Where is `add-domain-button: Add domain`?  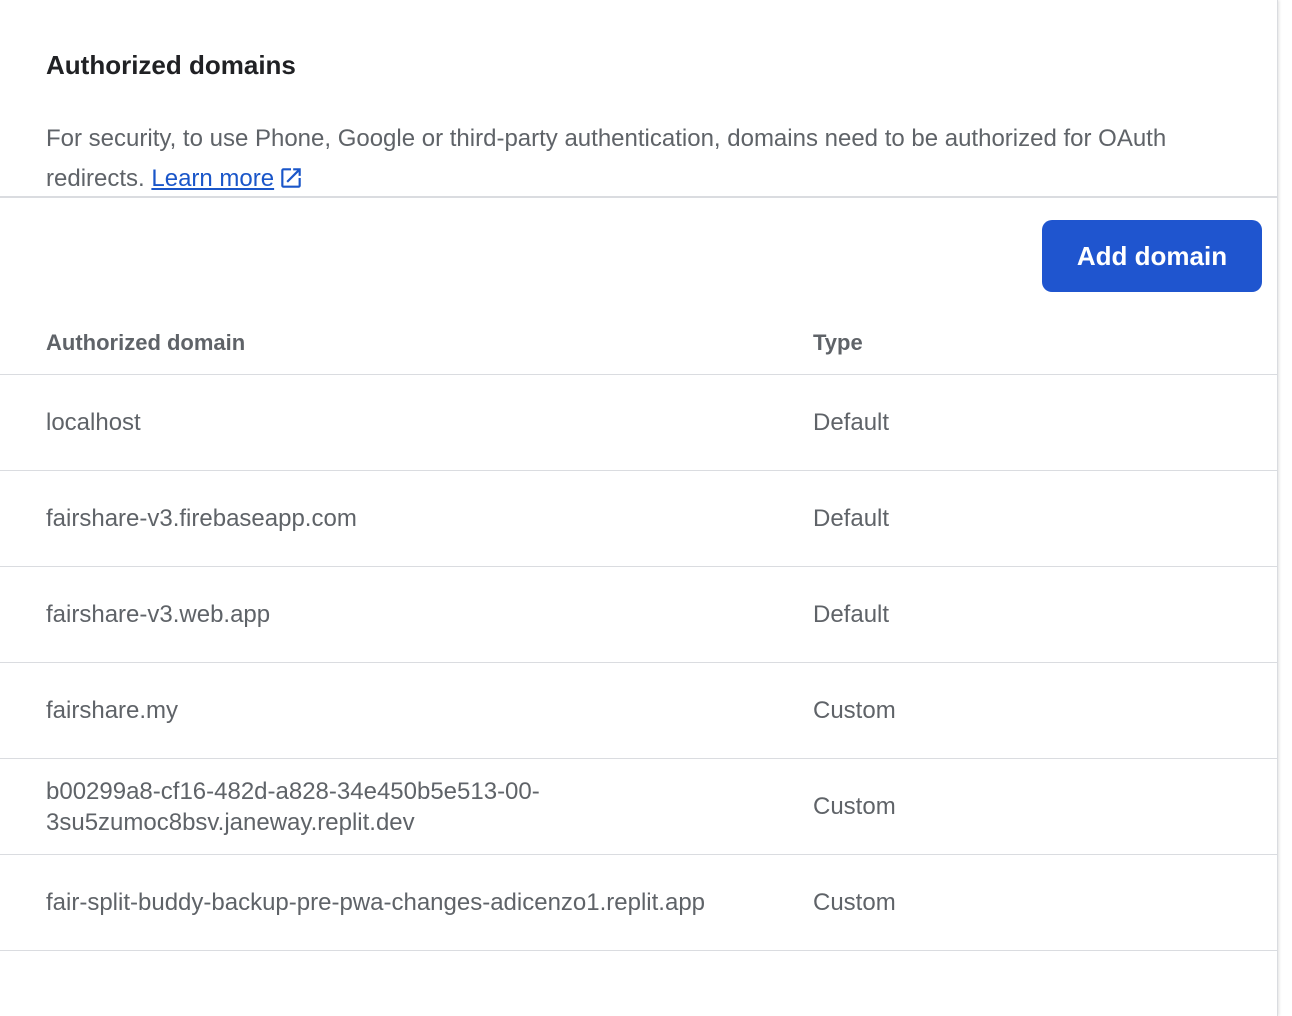 add-domain-button: Add domain is located at coordinates (1152, 256).